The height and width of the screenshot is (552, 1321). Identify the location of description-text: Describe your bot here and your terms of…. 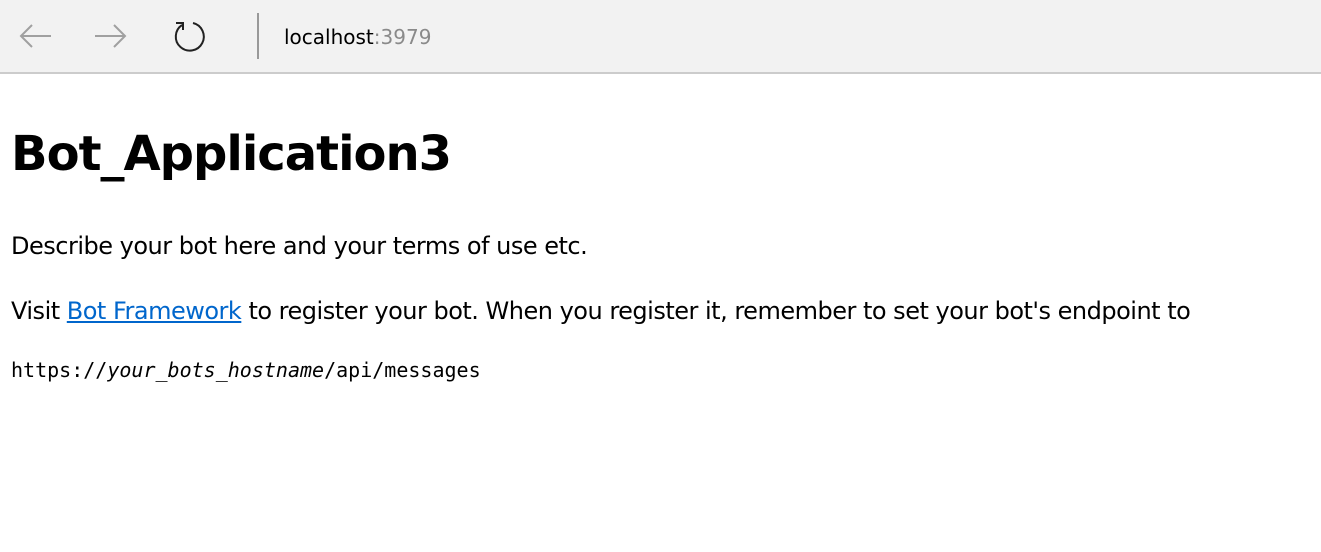
(299, 246).